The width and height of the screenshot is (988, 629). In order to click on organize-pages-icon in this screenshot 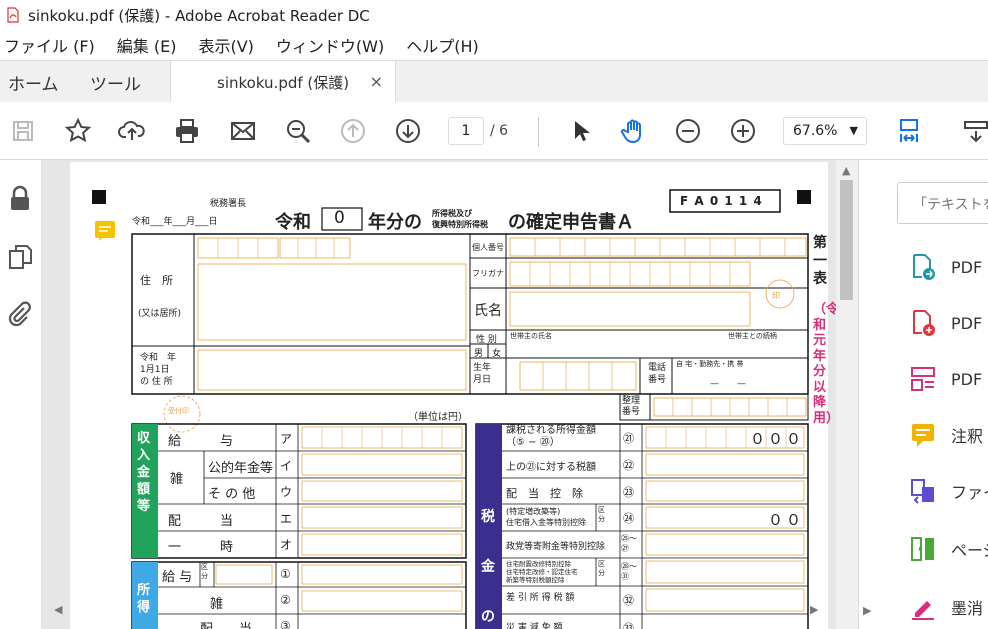, I will do `click(922, 549)`.